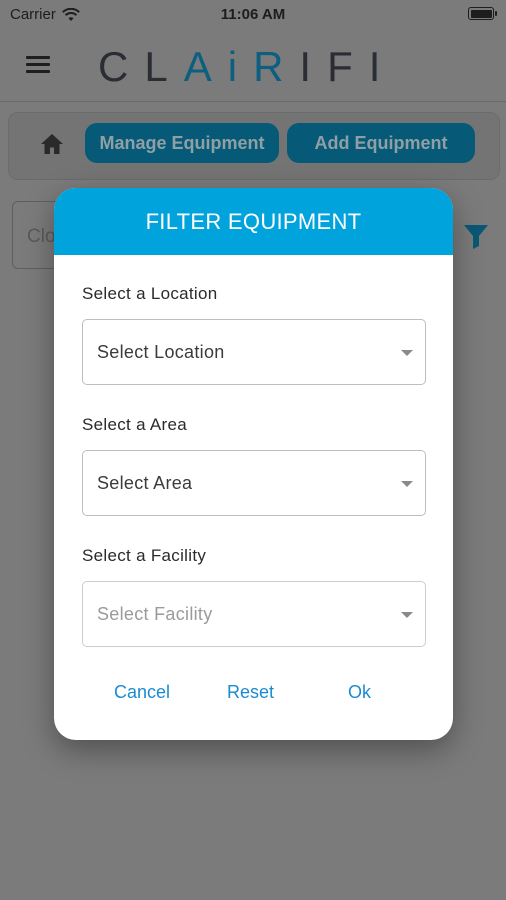 The image size is (506, 900). Describe the element at coordinates (476, 236) in the screenshot. I see `filter-icon` at that location.